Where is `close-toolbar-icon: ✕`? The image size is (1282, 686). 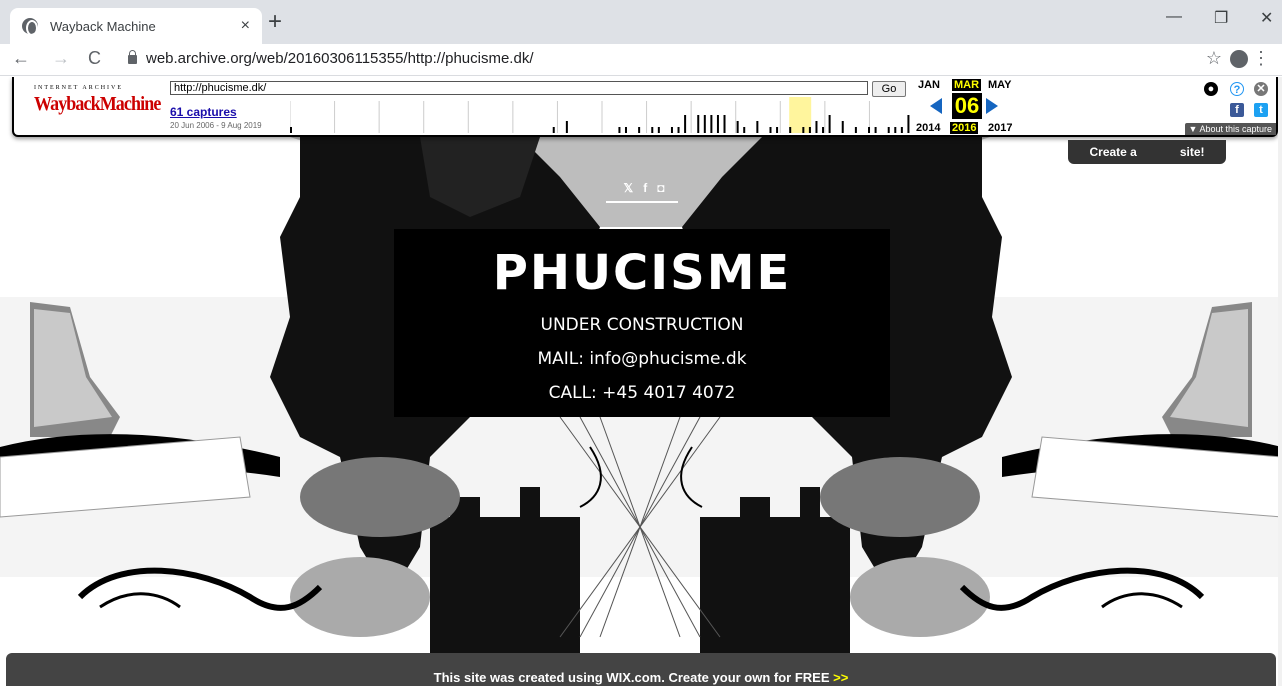 close-toolbar-icon: ✕ is located at coordinates (1261, 89).